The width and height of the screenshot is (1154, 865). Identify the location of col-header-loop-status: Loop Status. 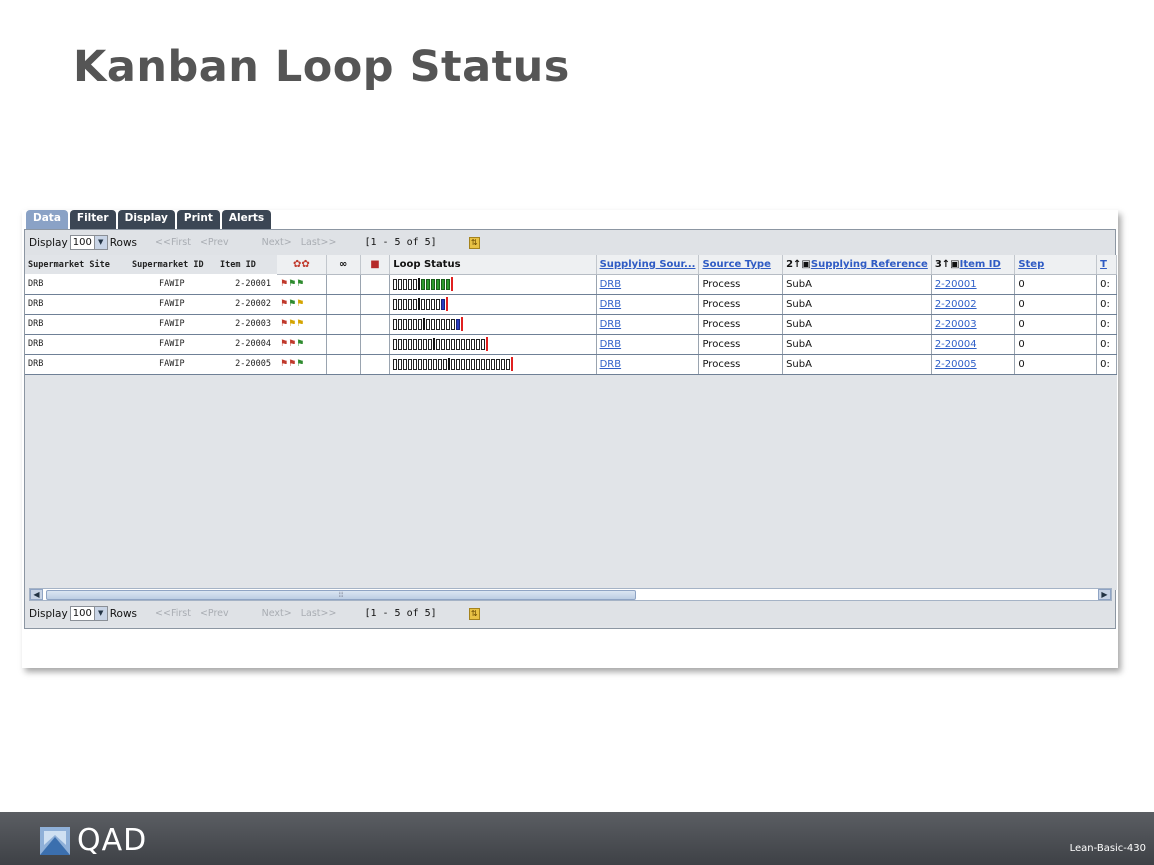
(493, 265).